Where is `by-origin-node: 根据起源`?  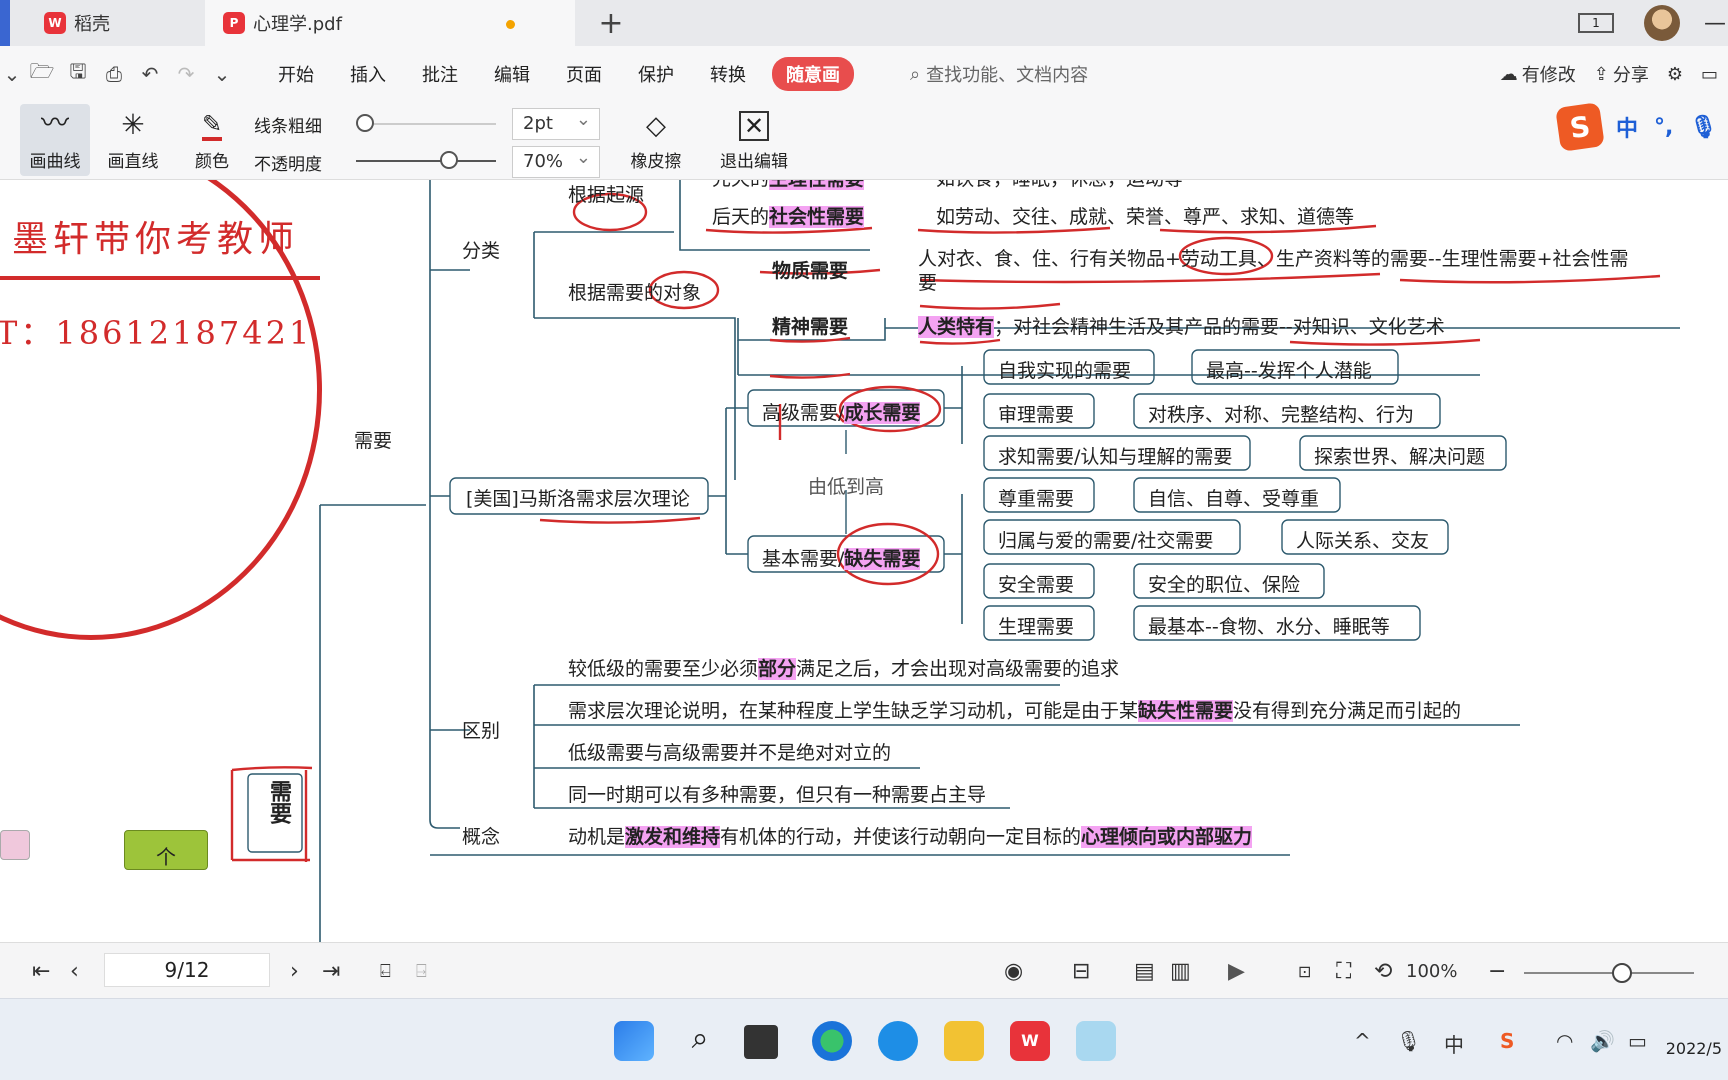 by-origin-node: 根据起源 is located at coordinates (606, 195).